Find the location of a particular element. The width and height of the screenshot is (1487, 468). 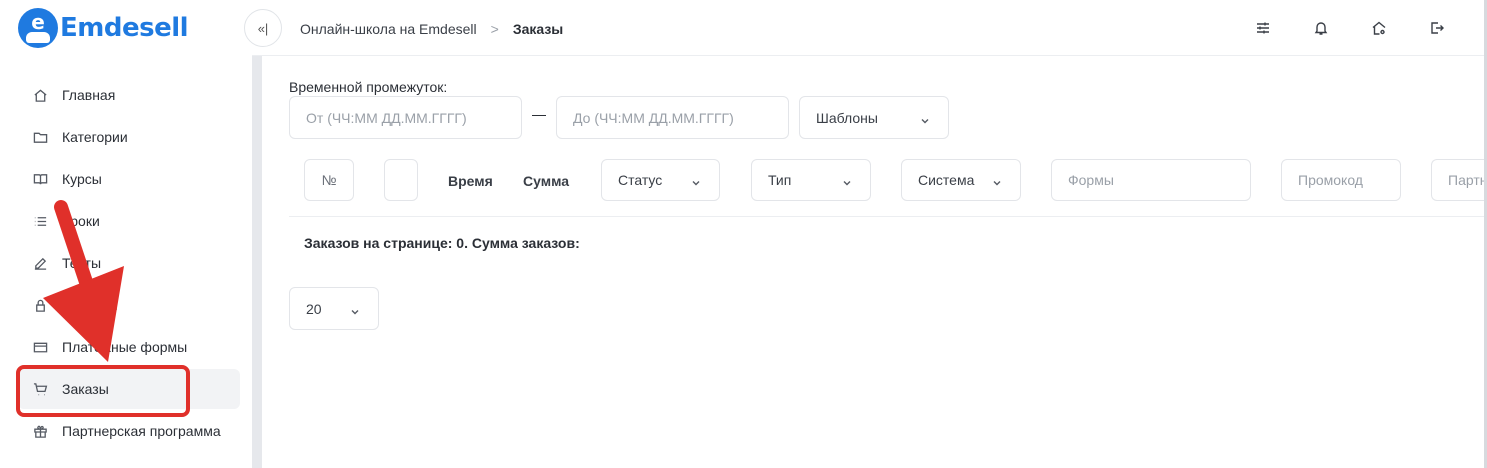

breadcrumb-root-link: Онлайн-школа на Emdesell is located at coordinates (388, 29).